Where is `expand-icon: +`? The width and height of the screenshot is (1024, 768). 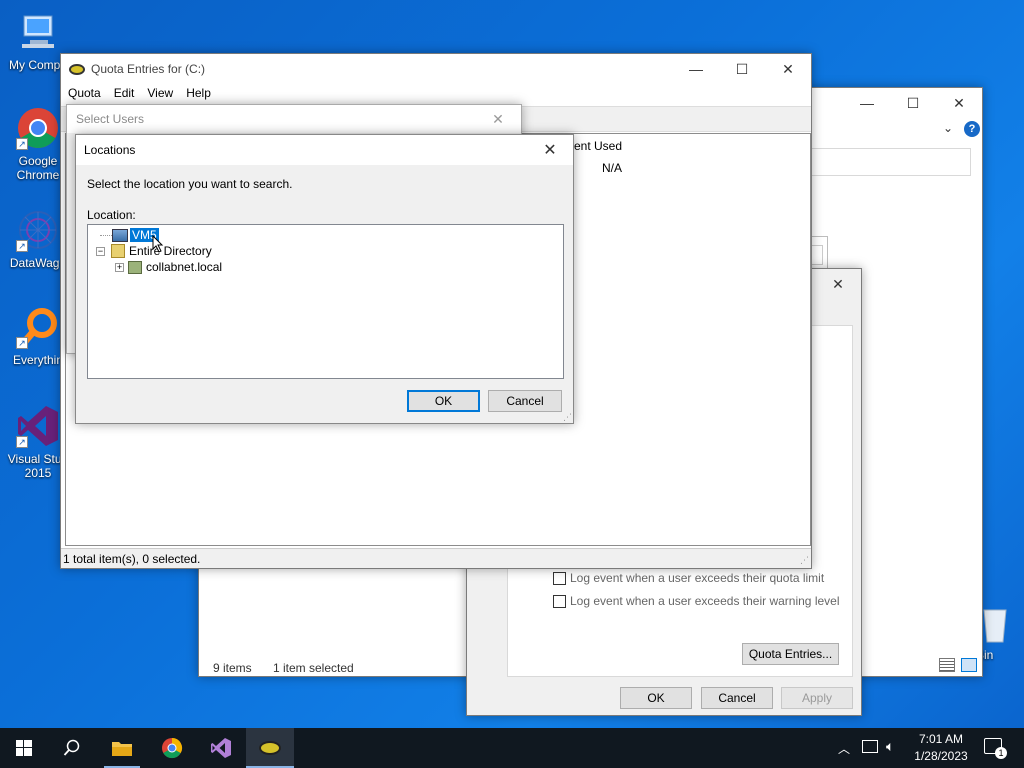 expand-icon: + is located at coordinates (119, 267).